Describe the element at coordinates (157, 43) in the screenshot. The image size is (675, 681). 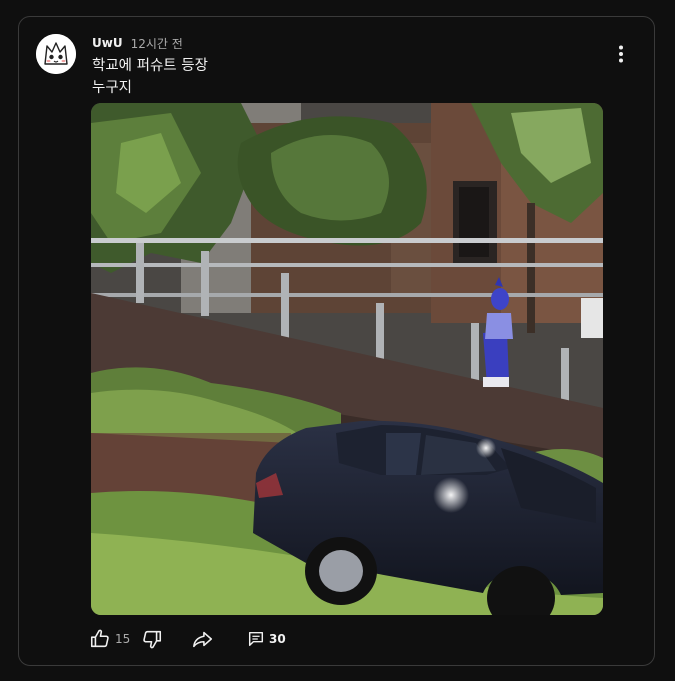
I see `post-timestamp: 12시간 전` at that location.